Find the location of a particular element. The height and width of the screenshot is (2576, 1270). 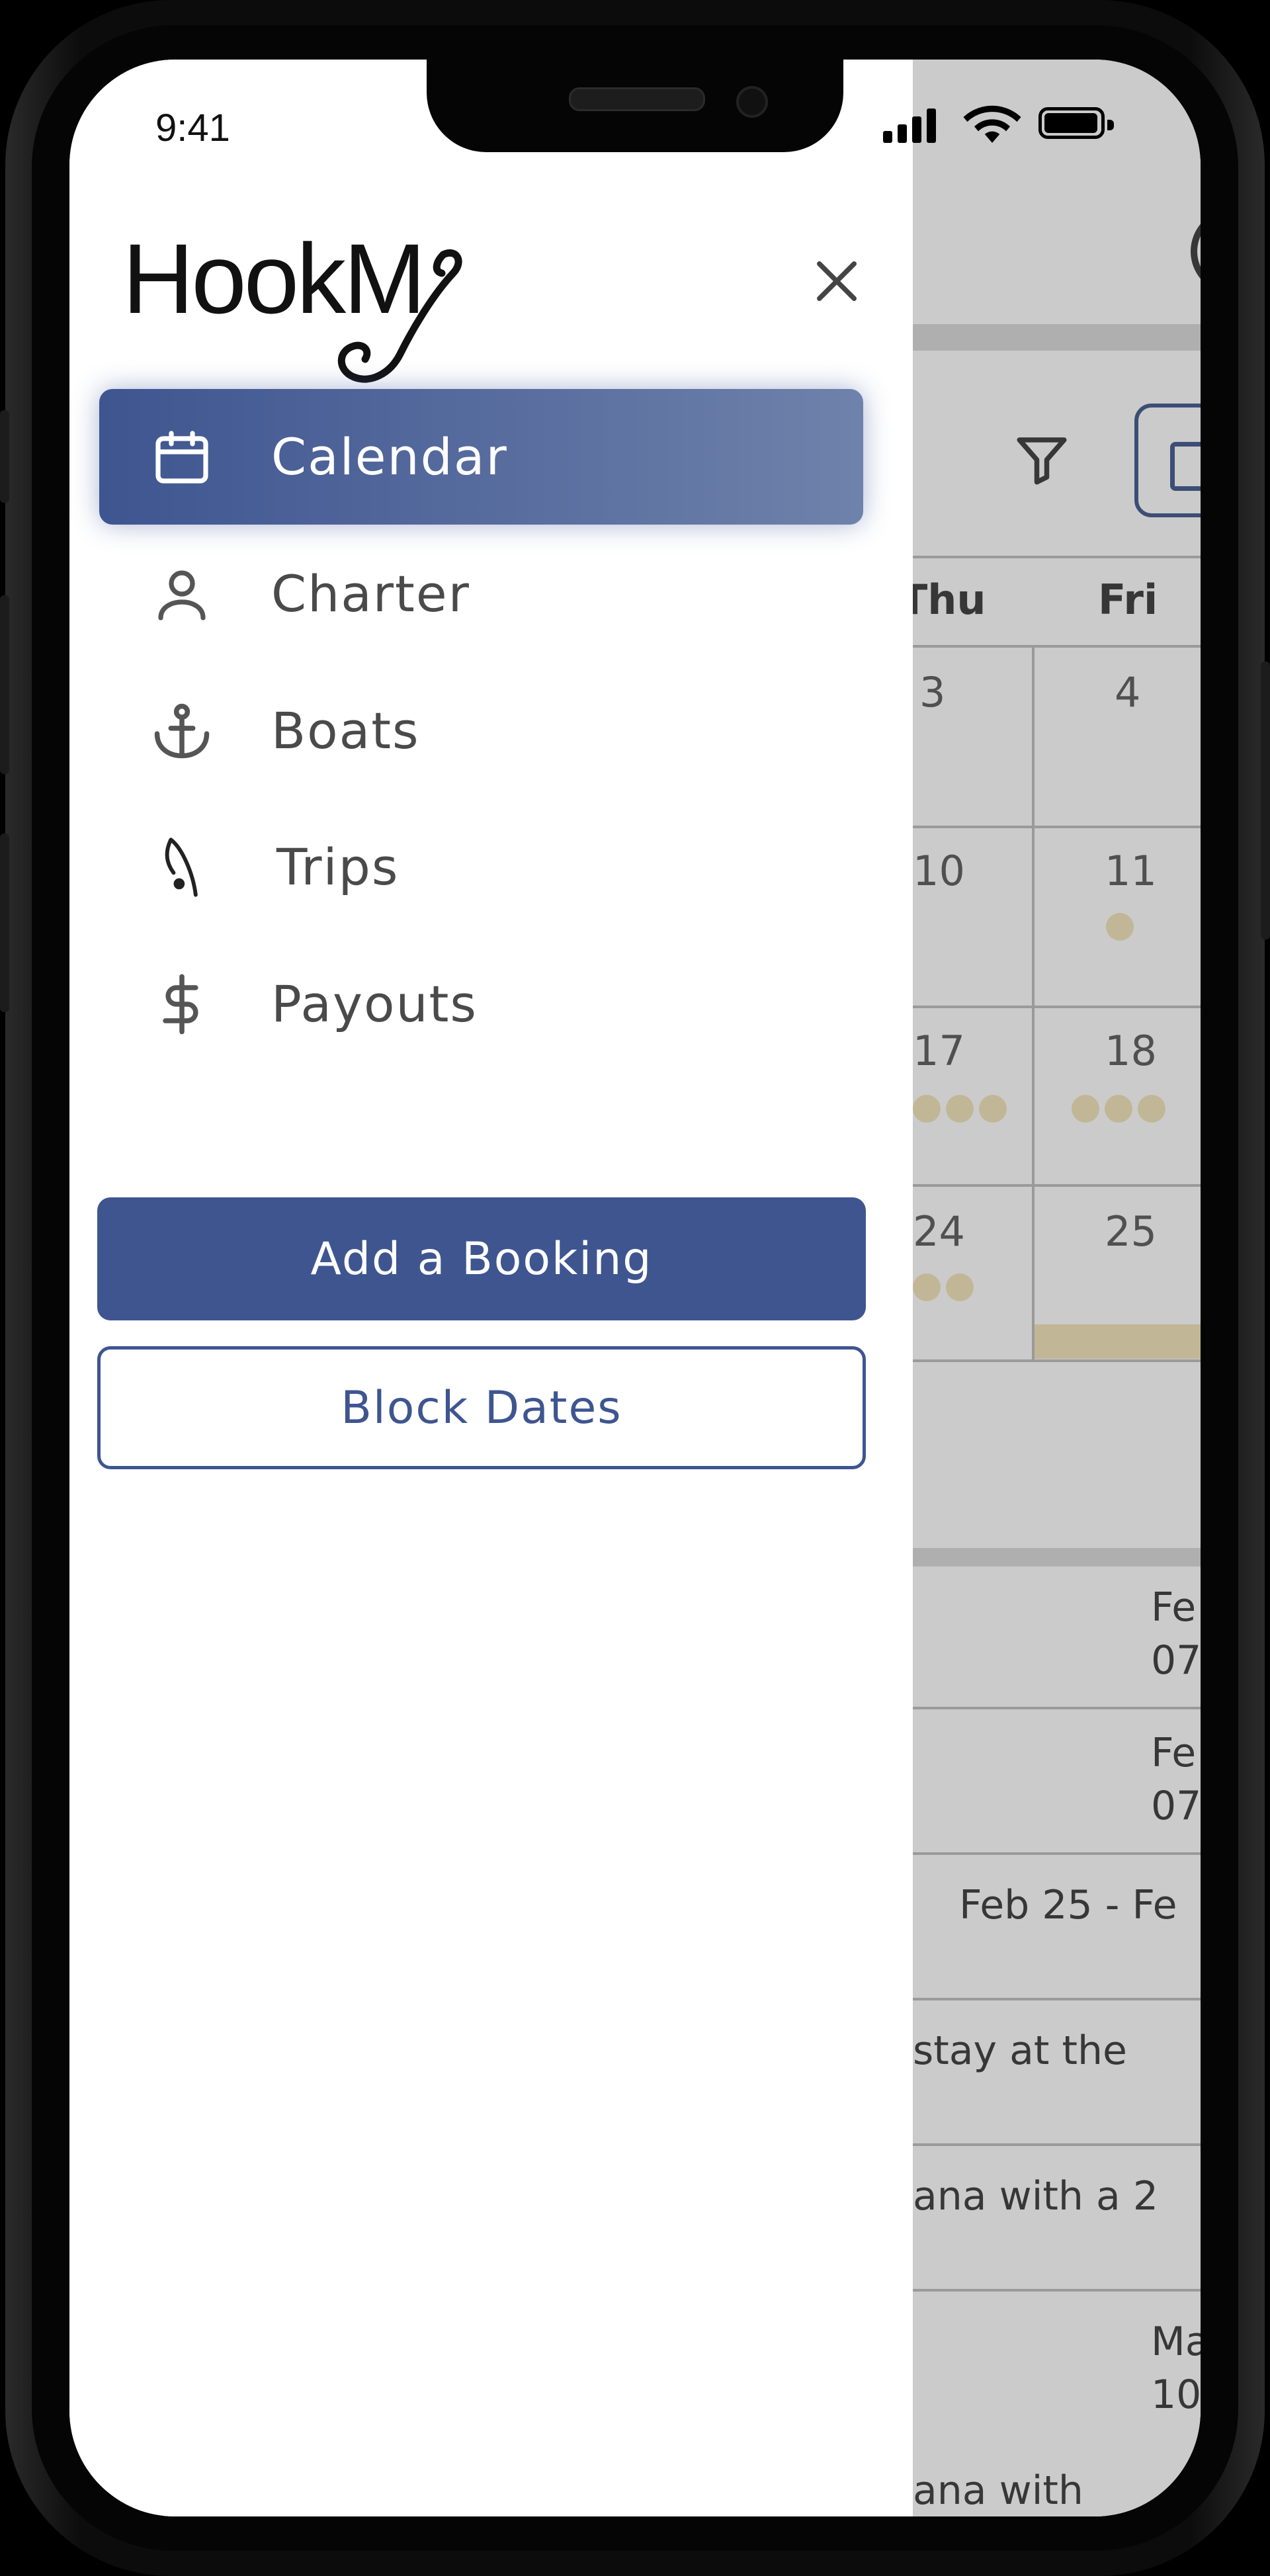

nav-item-calendar: Calendar is located at coordinates (481, 457).